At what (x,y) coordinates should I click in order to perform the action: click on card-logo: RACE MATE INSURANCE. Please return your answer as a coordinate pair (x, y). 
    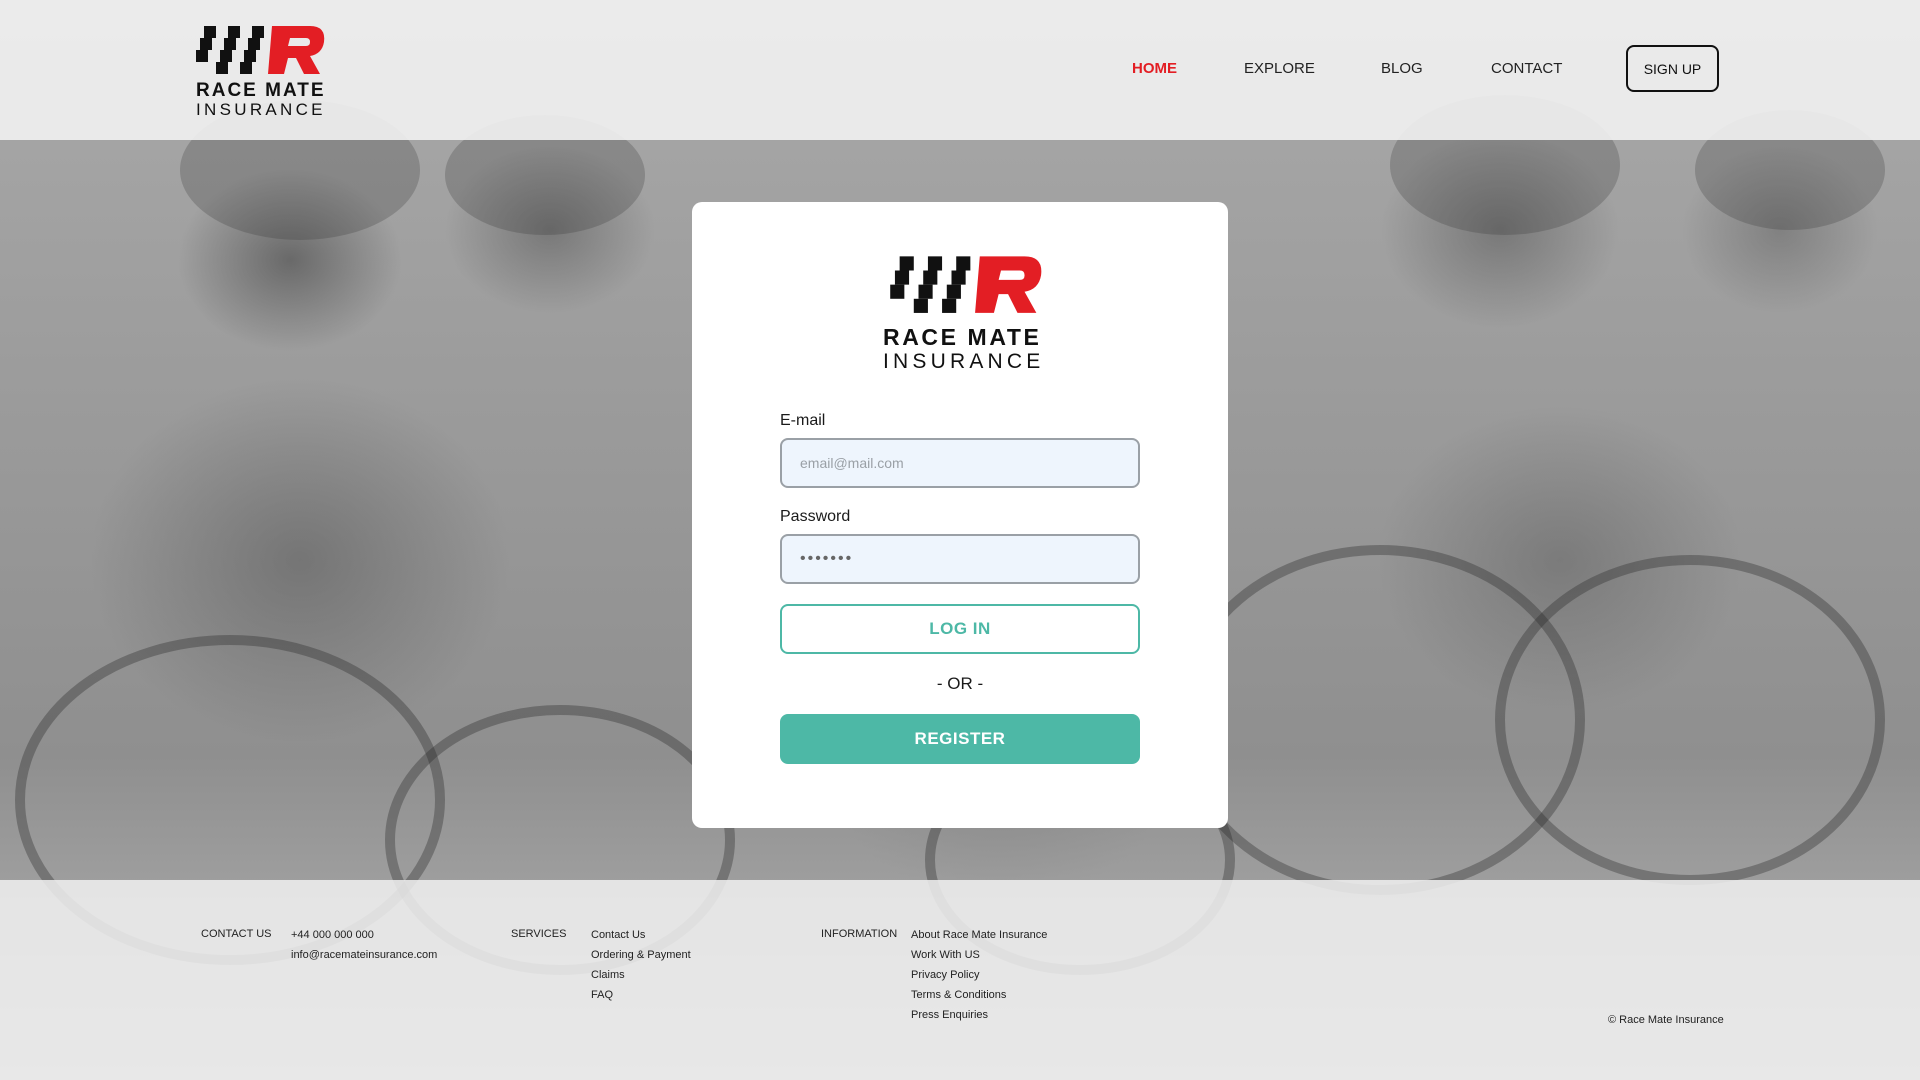
    Looking at the image, I should click on (968, 314).